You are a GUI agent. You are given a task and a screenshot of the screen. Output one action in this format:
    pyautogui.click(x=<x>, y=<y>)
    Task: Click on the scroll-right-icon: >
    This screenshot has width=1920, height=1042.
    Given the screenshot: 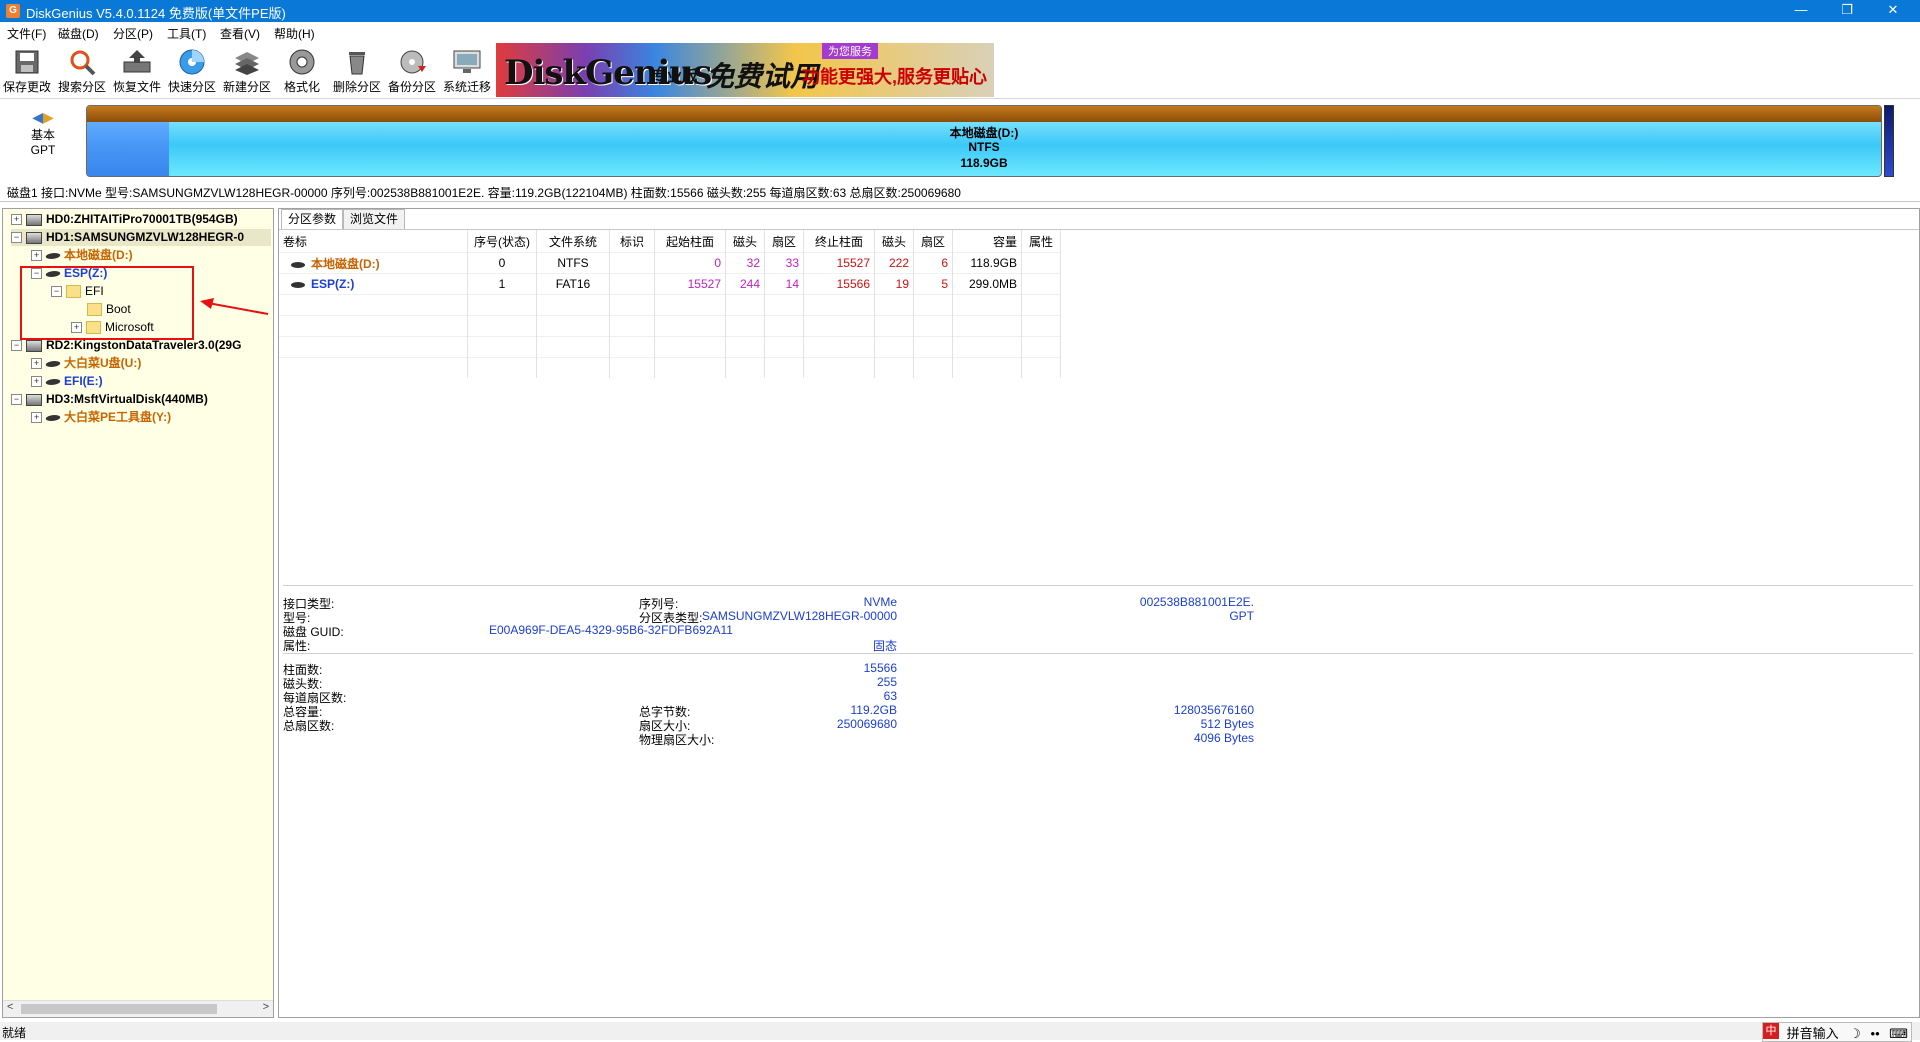 What is the action you would take?
    pyautogui.click(x=266, y=1007)
    